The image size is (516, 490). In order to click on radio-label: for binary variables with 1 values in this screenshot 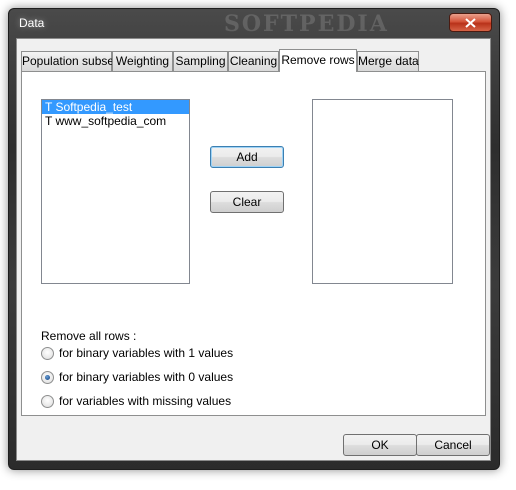, I will do `click(146, 353)`.